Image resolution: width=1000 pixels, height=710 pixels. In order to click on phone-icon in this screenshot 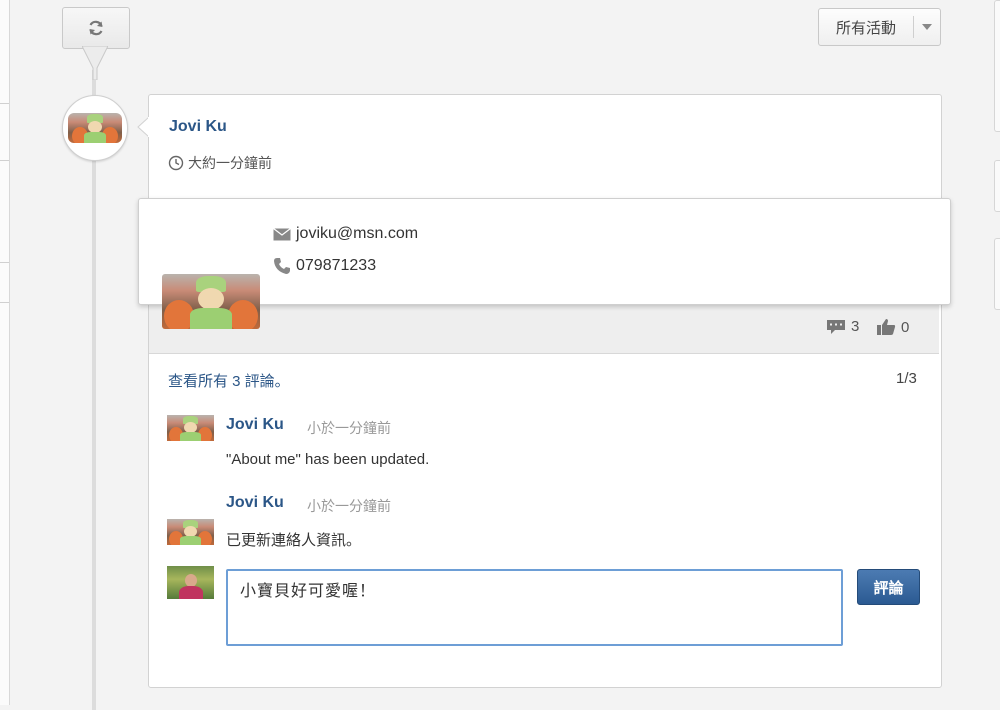, I will do `click(282, 266)`.